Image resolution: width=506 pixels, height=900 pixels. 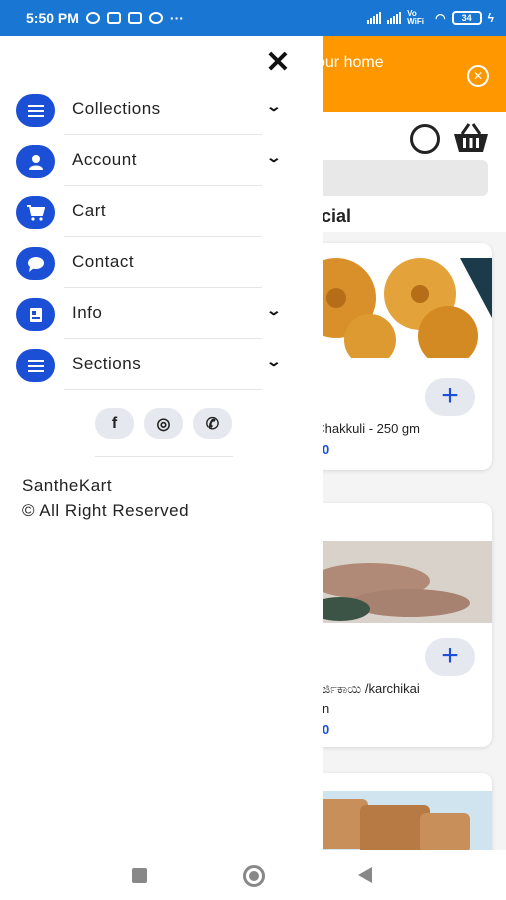 What do you see at coordinates (52, 18) in the screenshot?
I see `status-time: 5:50 PM` at bounding box center [52, 18].